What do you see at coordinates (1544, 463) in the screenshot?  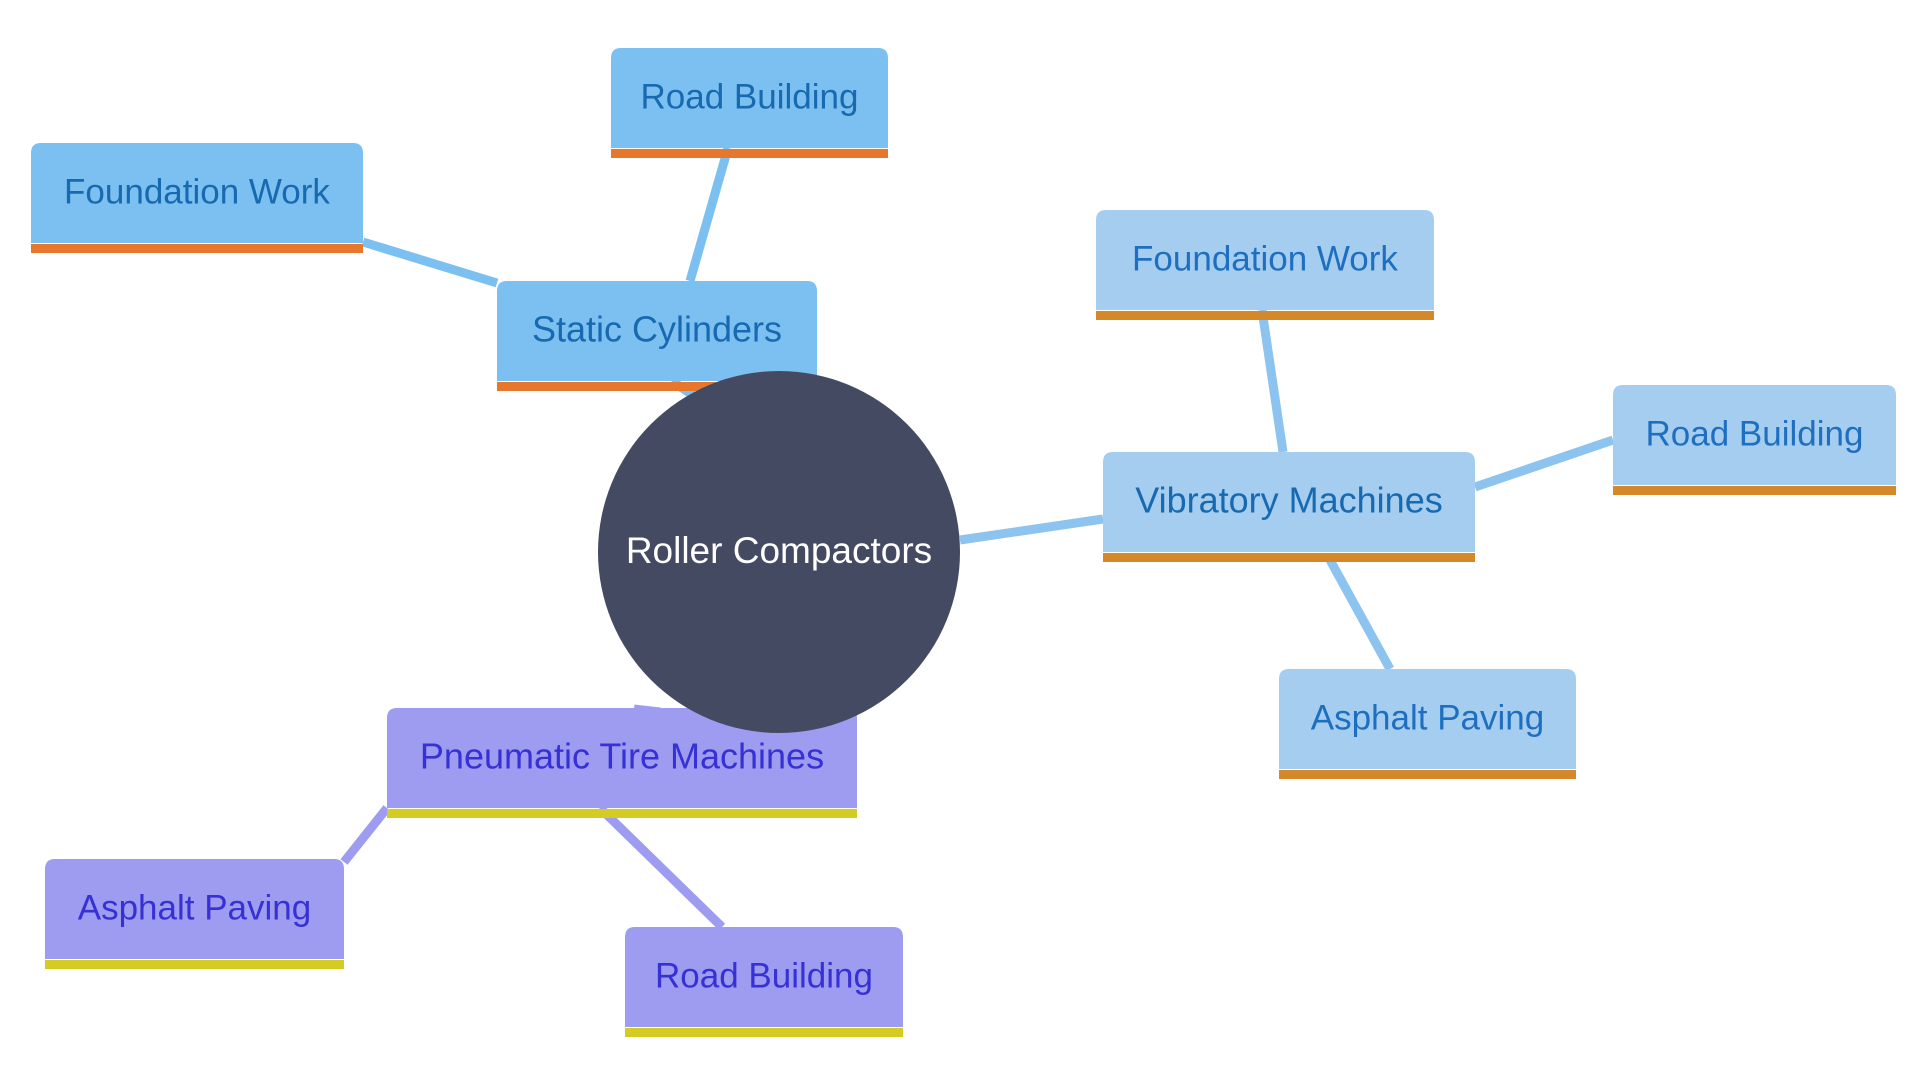 I see `connector-vibratory-machines-to-road-building` at bounding box center [1544, 463].